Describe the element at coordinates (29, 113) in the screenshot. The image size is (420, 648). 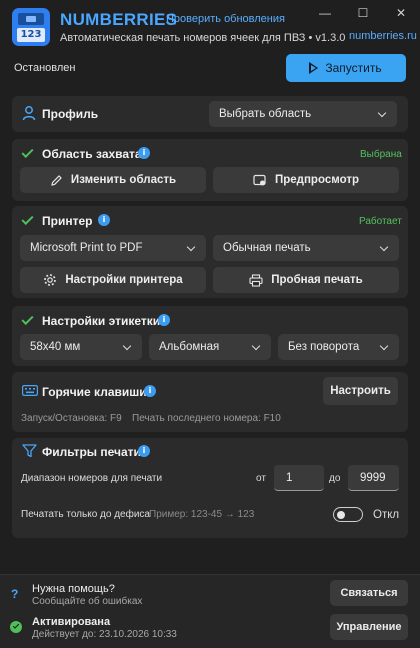
I see `user-icon` at that location.